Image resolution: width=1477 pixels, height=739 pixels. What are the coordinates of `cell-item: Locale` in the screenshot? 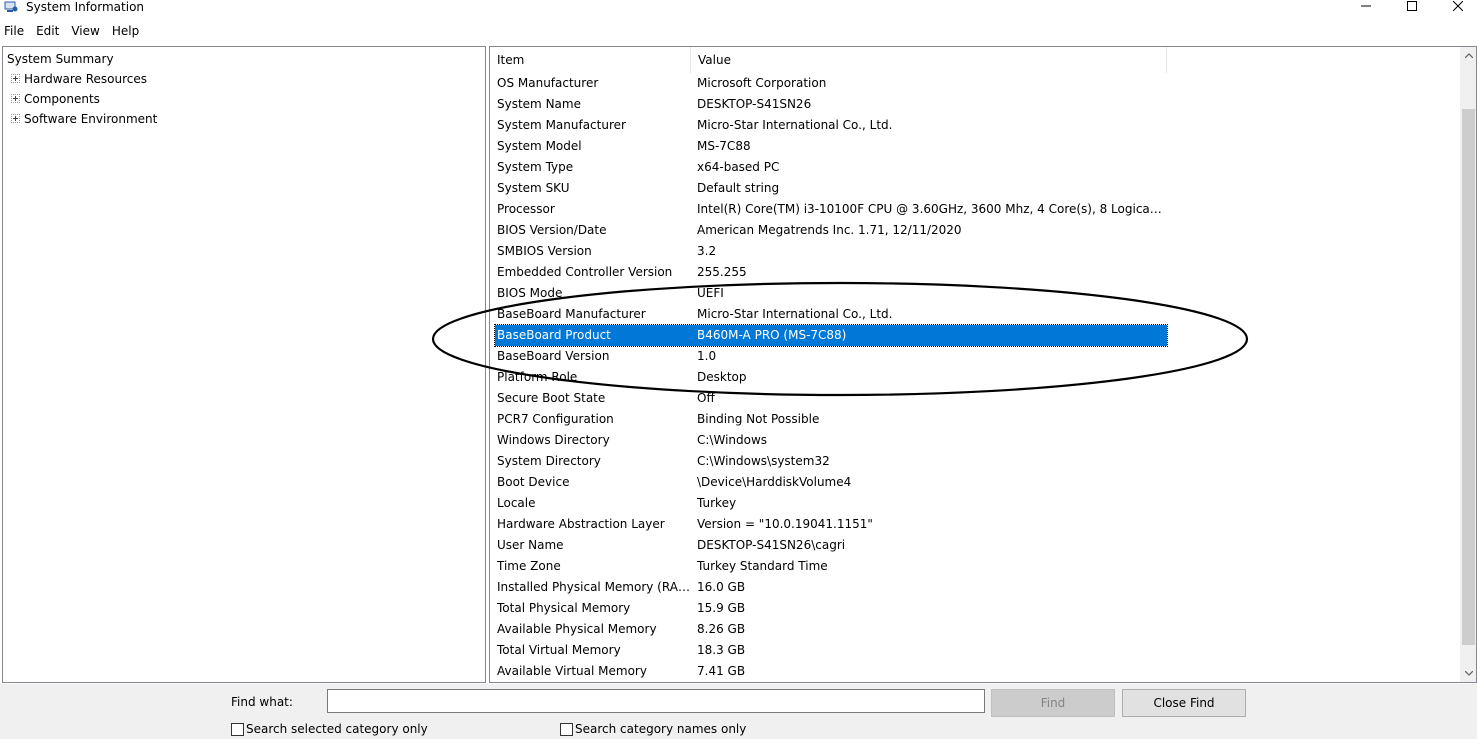 It's located at (516, 503).